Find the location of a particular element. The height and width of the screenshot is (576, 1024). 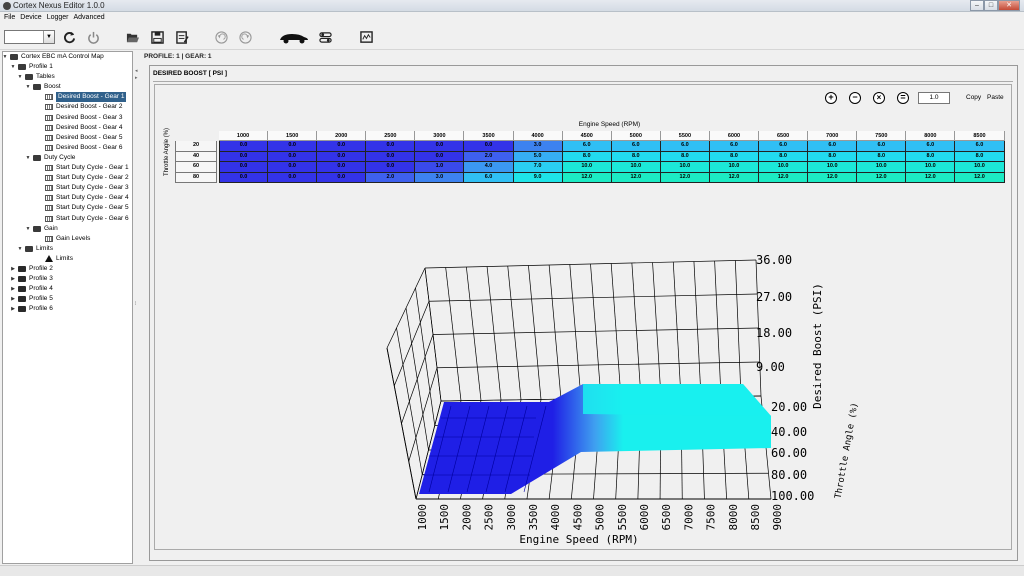

x-tick-label: 1000 is located at coordinates (422, 517).